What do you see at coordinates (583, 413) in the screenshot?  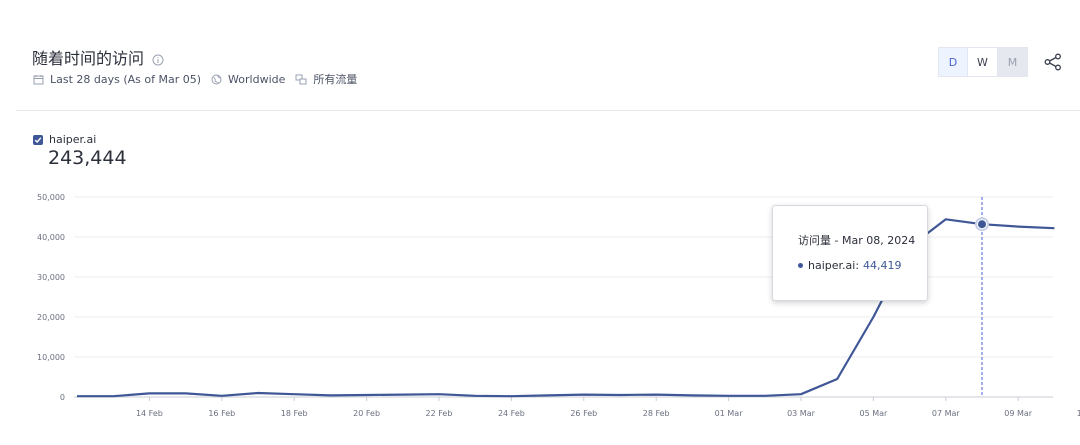 I see `x-tick-label: 26 Feb` at bounding box center [583, 413].